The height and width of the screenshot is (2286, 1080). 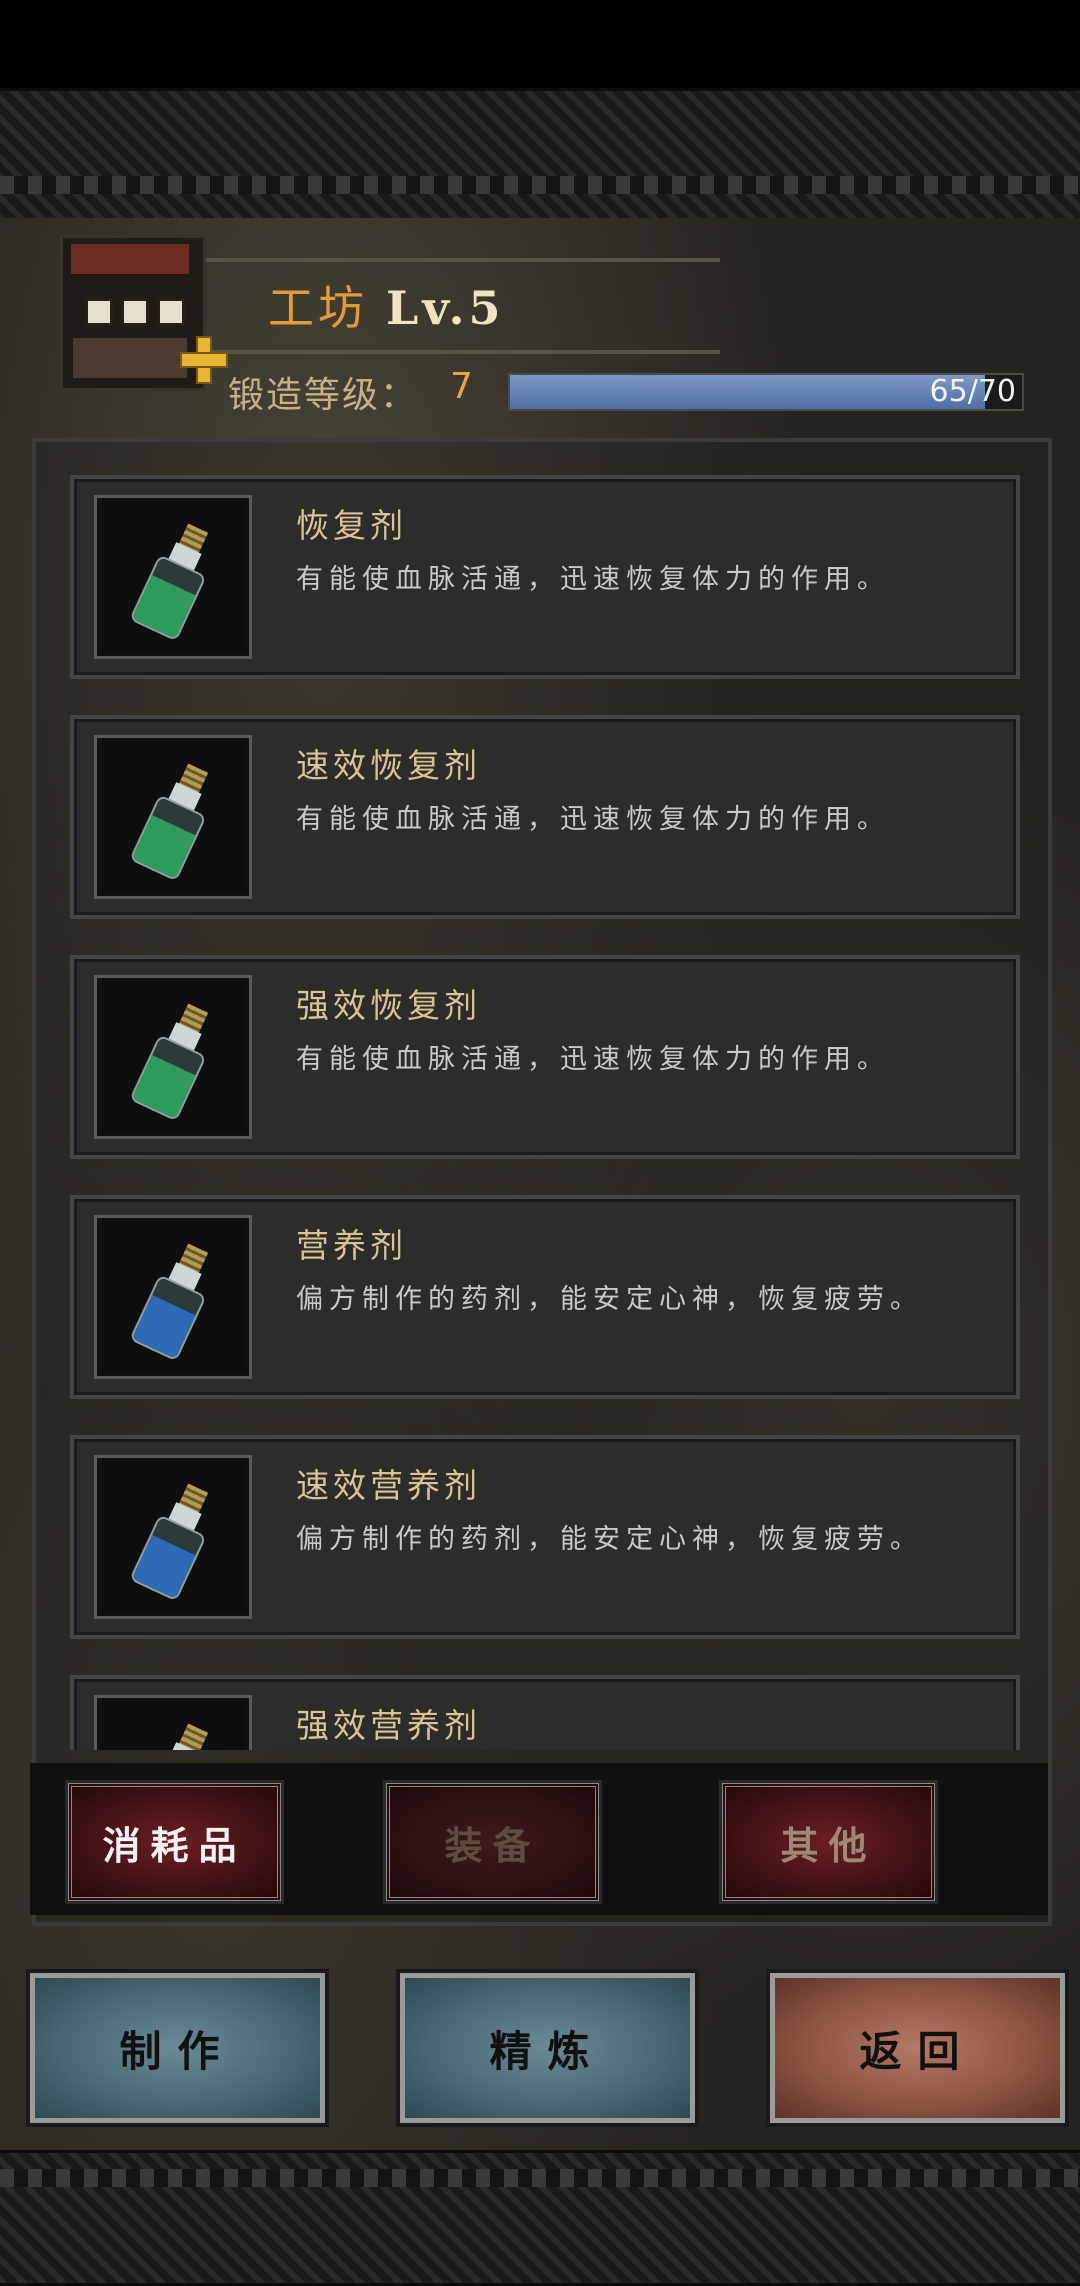 I want to click on progress-fill, so click(x=748, y=392).